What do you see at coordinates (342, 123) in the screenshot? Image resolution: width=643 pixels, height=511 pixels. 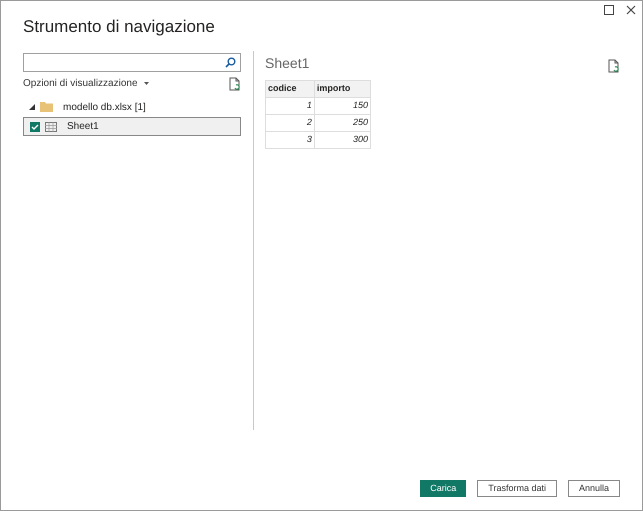 I see `table-cell: 250` at bounding box center [342, 123].